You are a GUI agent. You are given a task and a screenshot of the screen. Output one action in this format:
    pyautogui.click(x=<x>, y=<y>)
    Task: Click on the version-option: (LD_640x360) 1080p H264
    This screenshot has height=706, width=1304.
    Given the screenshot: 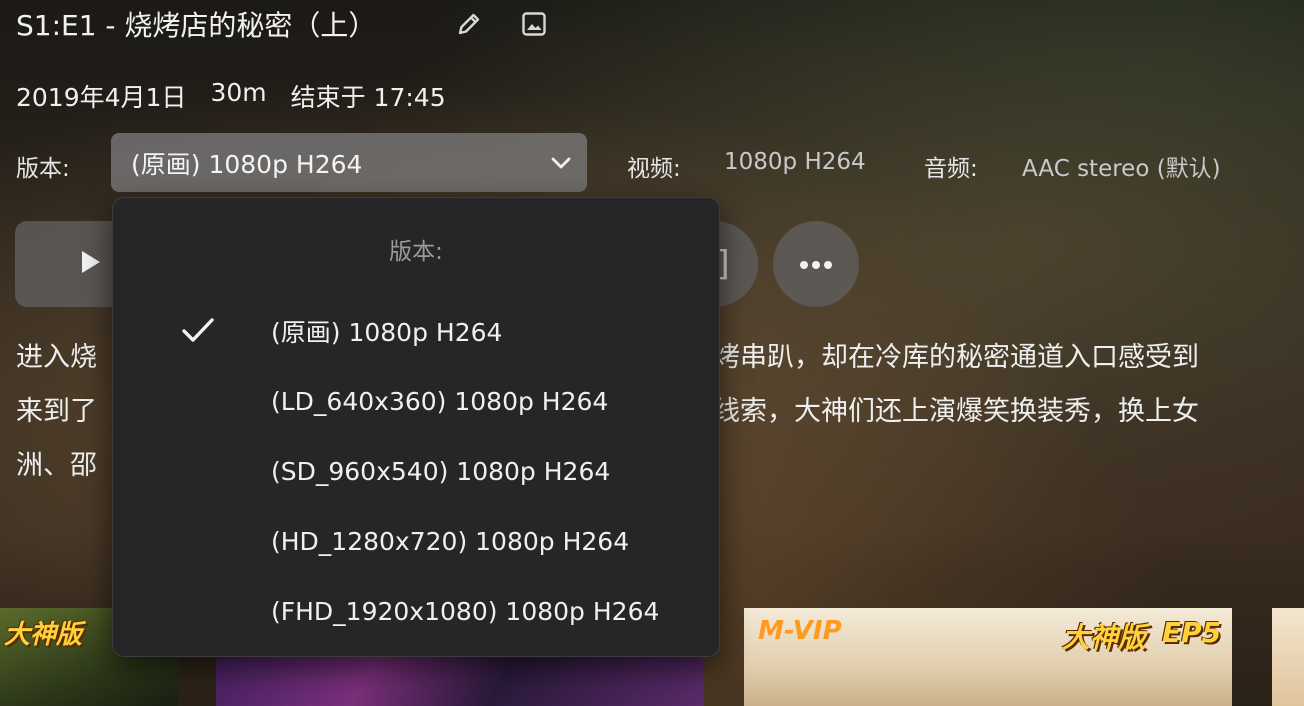 What is the action you would take?
    pyautogui.click(x=416, y=401)
    